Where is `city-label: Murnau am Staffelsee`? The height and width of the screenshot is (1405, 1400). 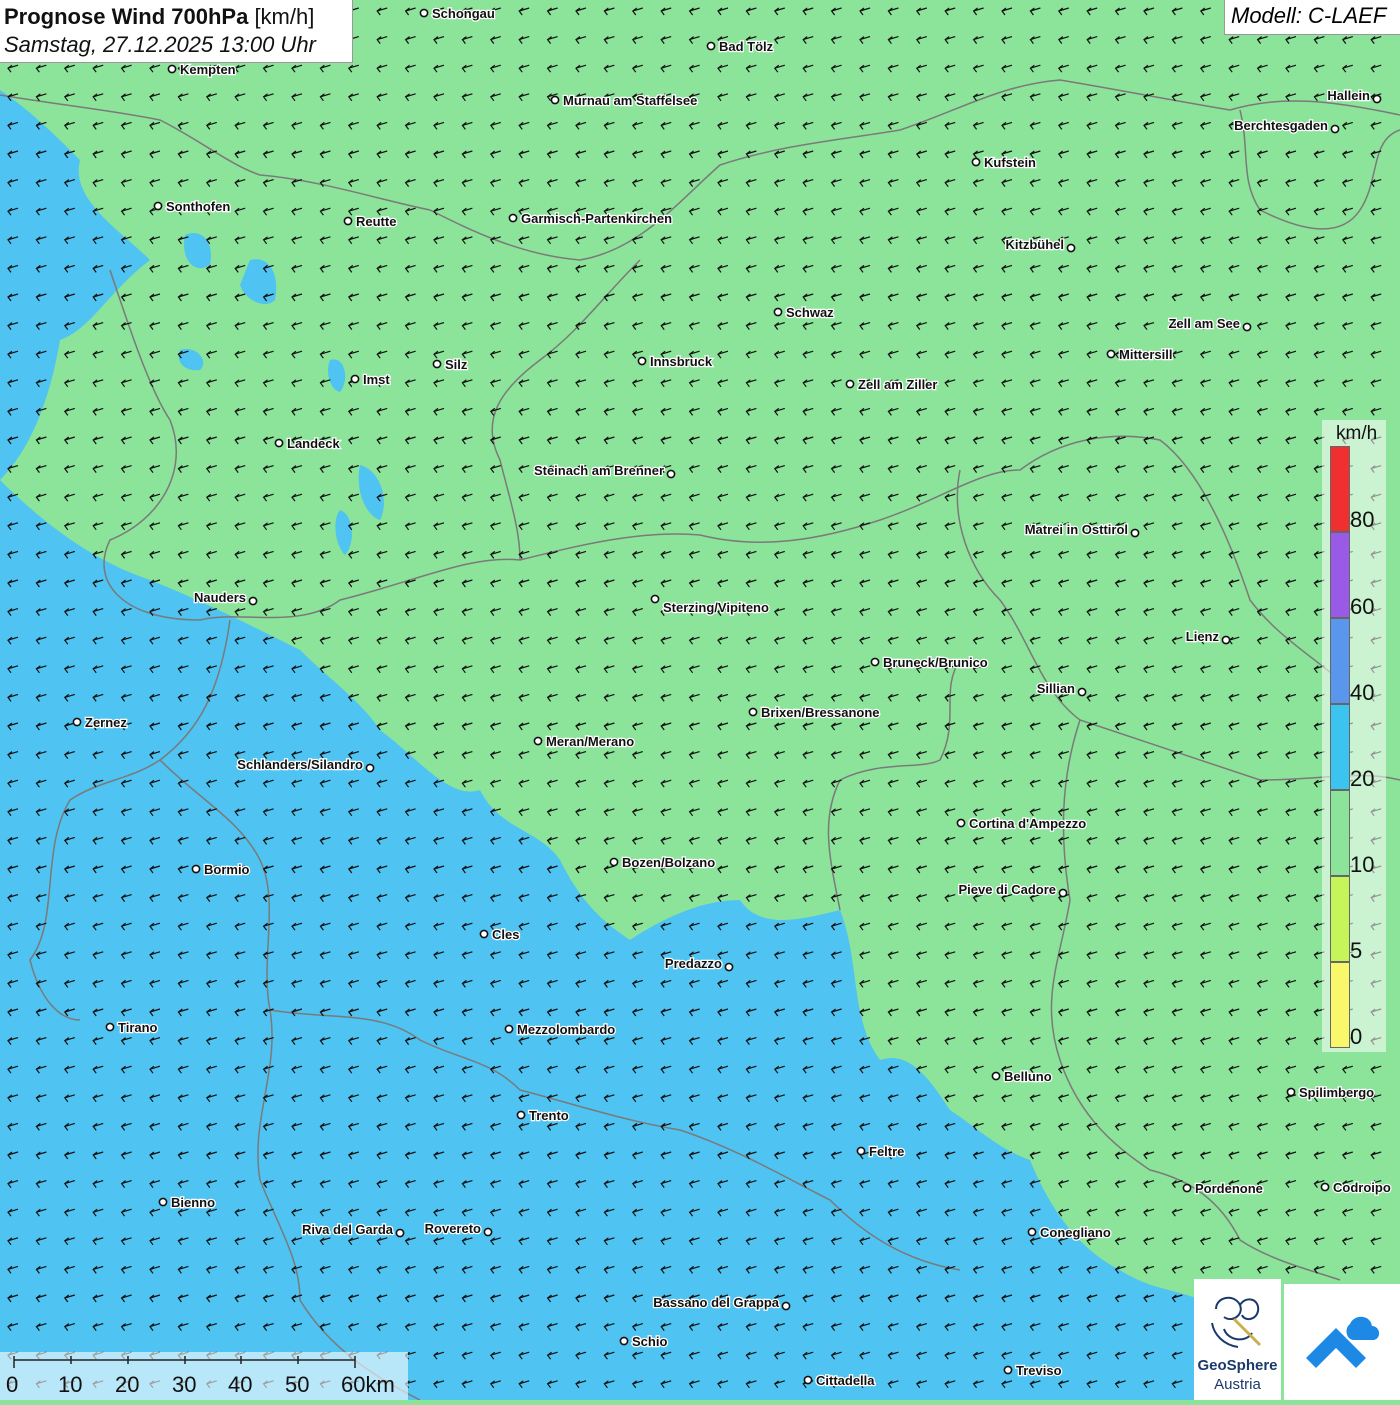 city-label: Murnau am Staffelsee is located at coordinates (630, 100).